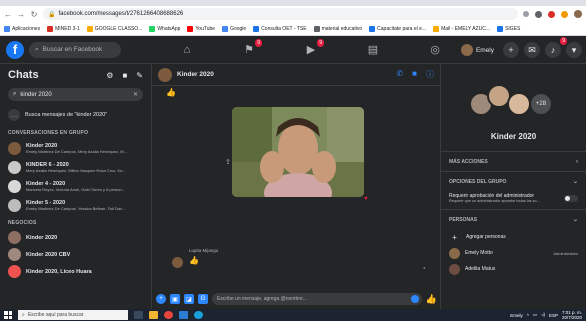 The height and width of the screenshot is (321, 586). I want to click on group-name: Kinder 2020, so click(513, 136).